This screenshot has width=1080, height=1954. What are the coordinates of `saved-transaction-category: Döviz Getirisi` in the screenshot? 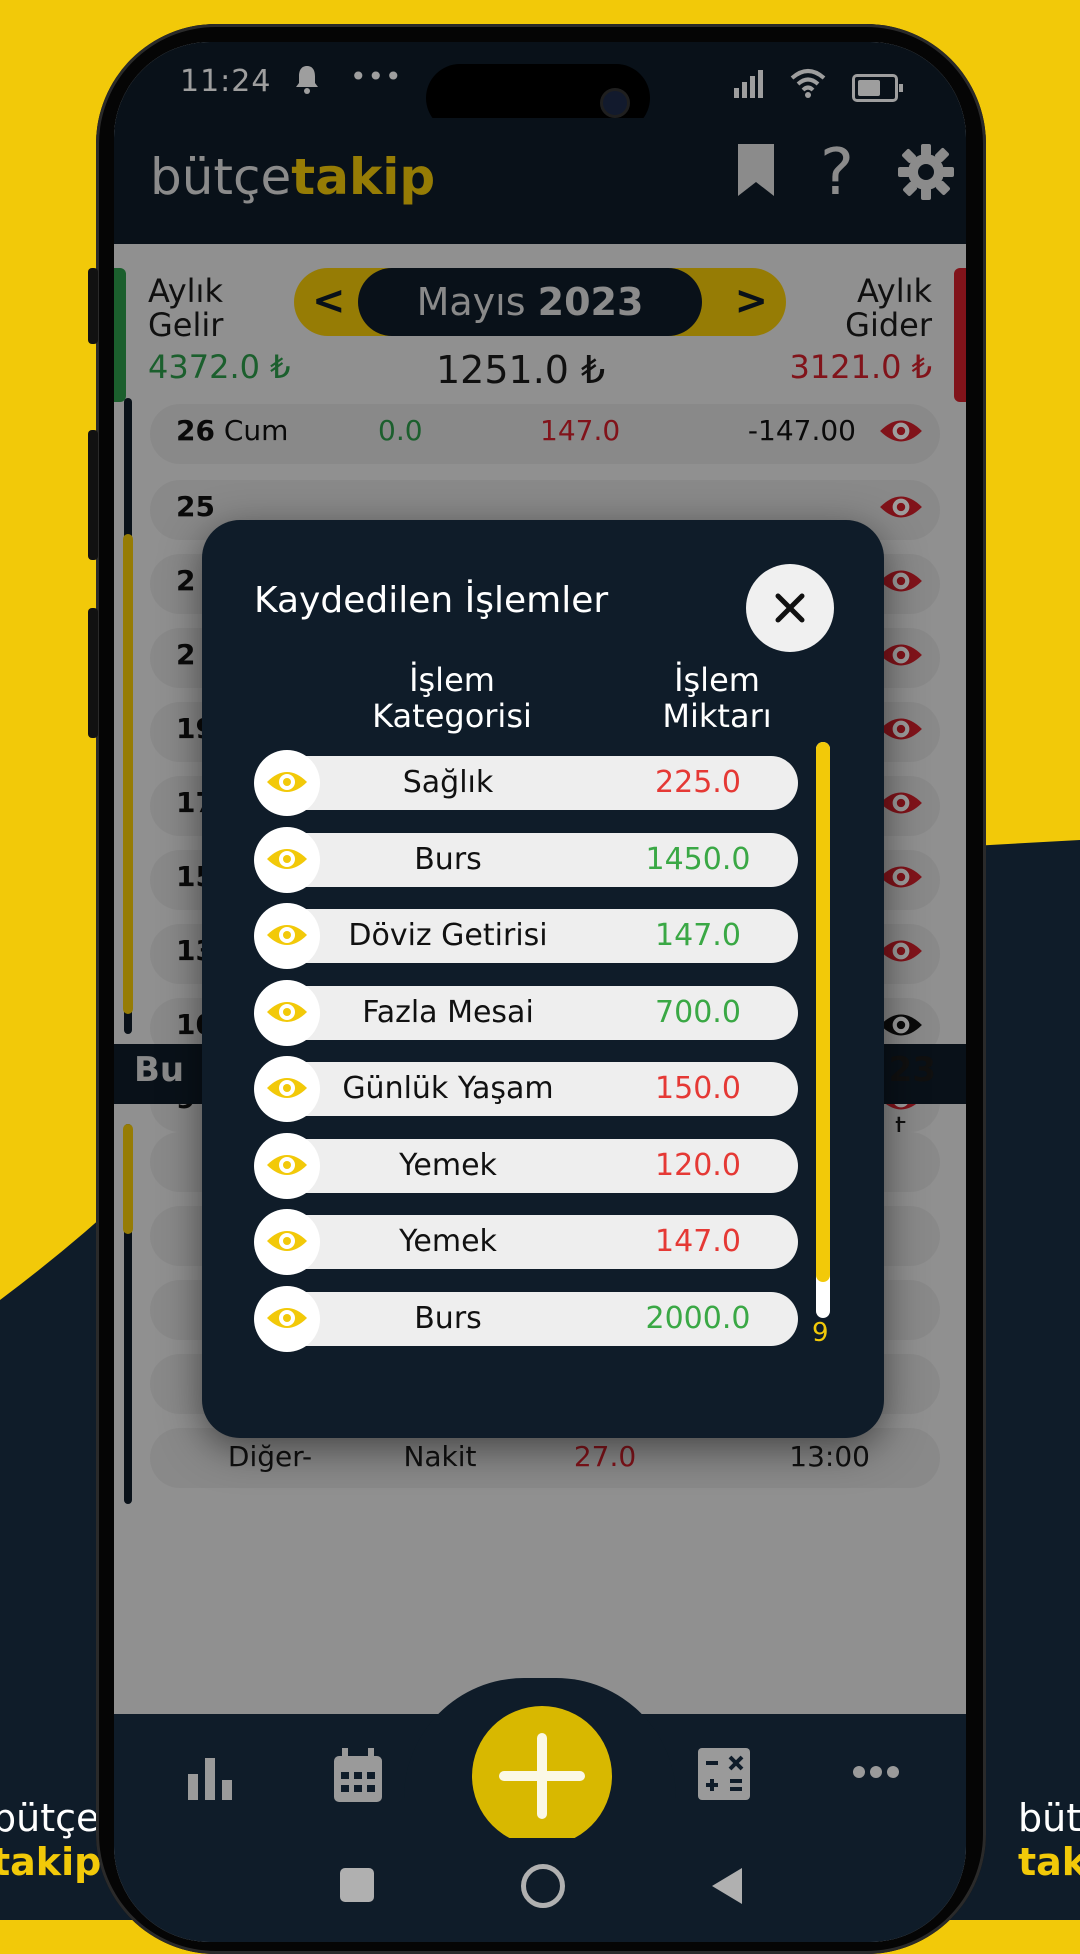 It's located at (448, 935).